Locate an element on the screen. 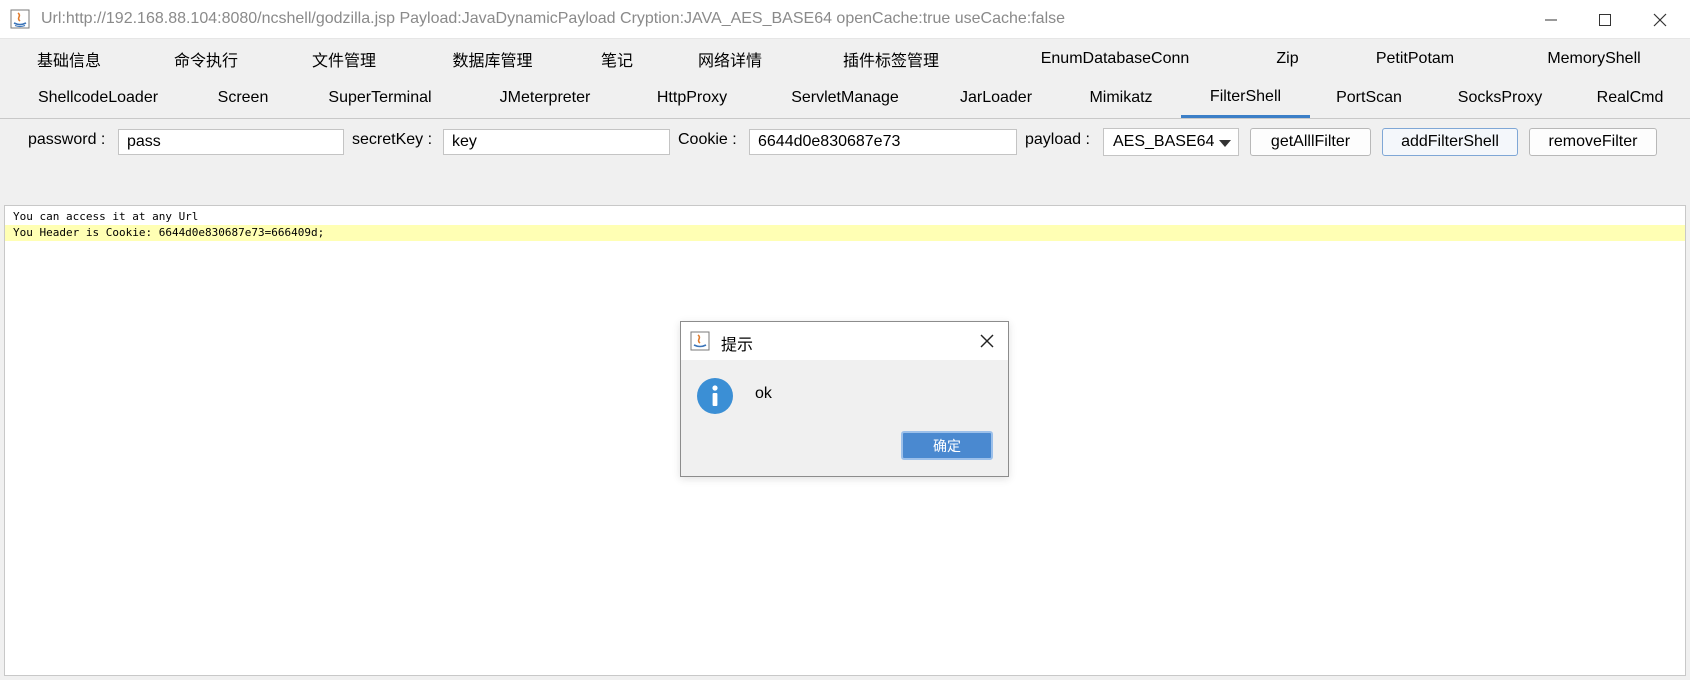  tab-servletmanage: ServletManage is located at coordinates (845, 98).